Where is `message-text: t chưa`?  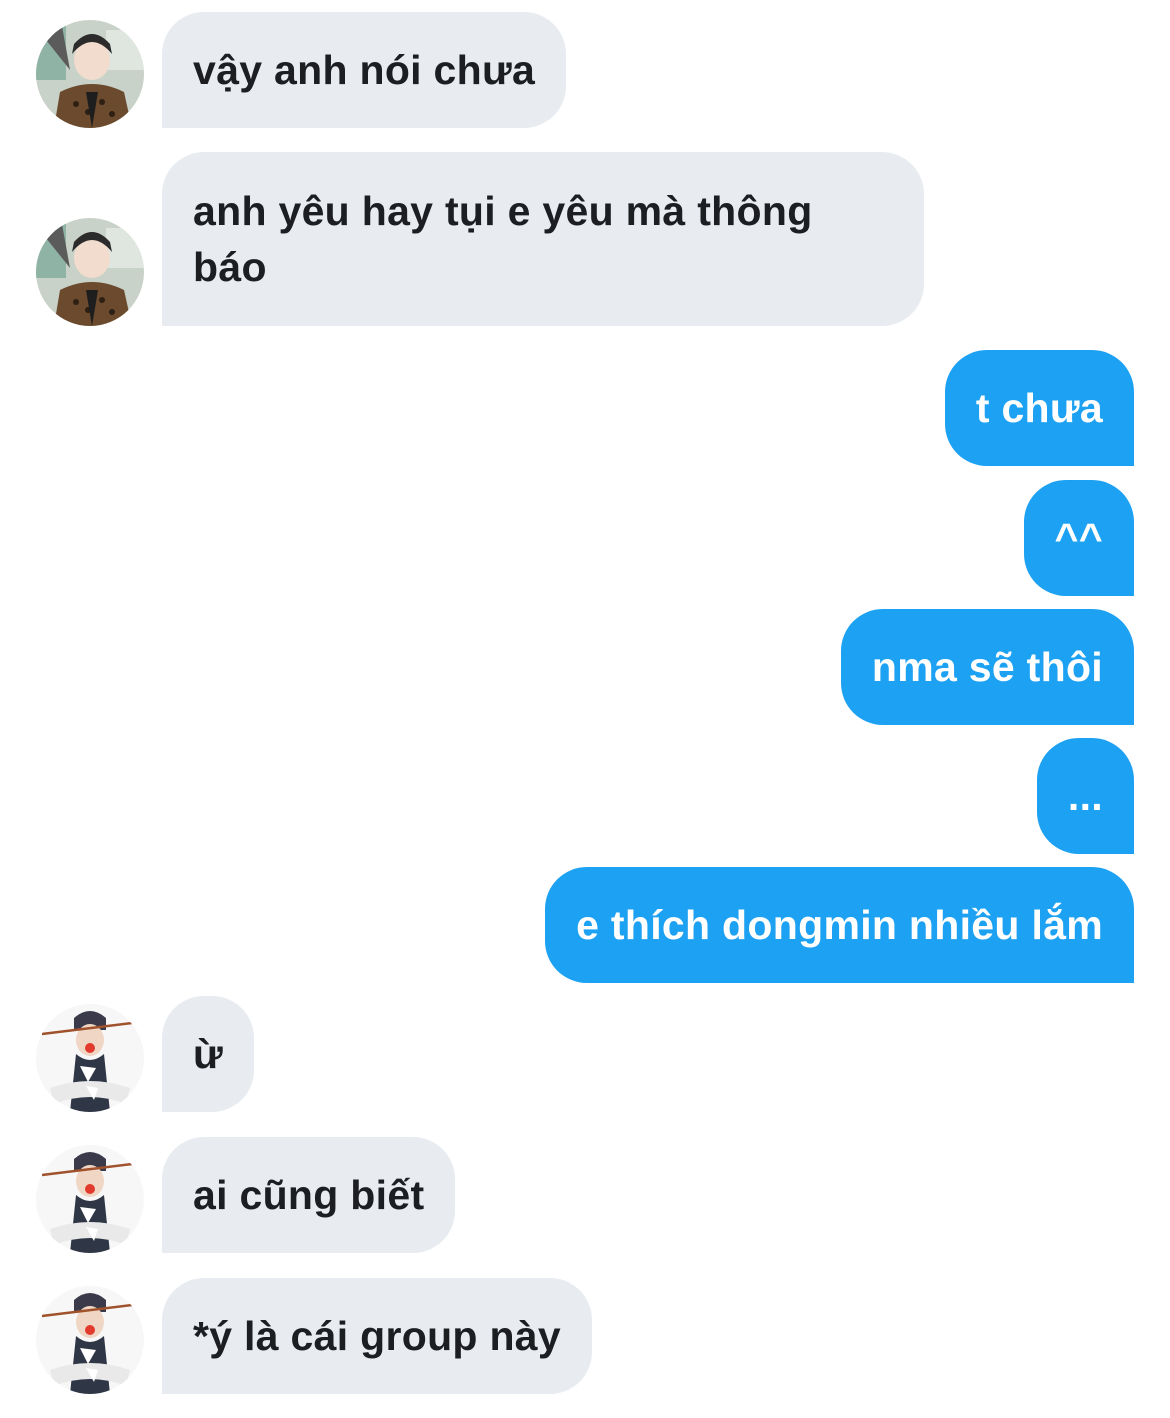 message-text: t chưa is located at coordinates (1039, 408).